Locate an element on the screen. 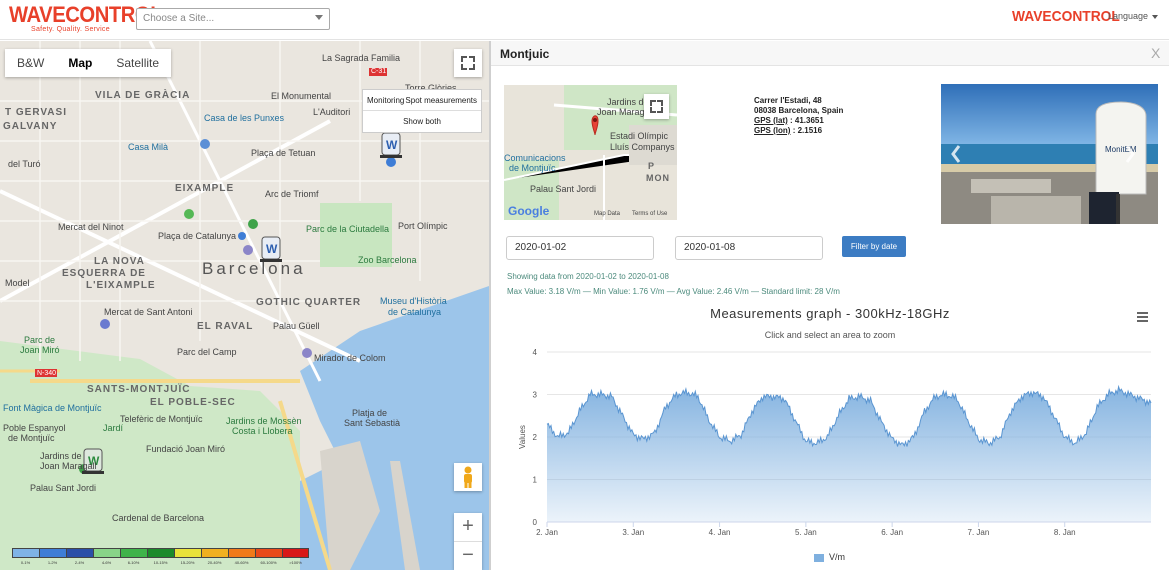 This screenshot has width=1169, height=570. legend-label: 40-60% is located at coordinates (241, 562).